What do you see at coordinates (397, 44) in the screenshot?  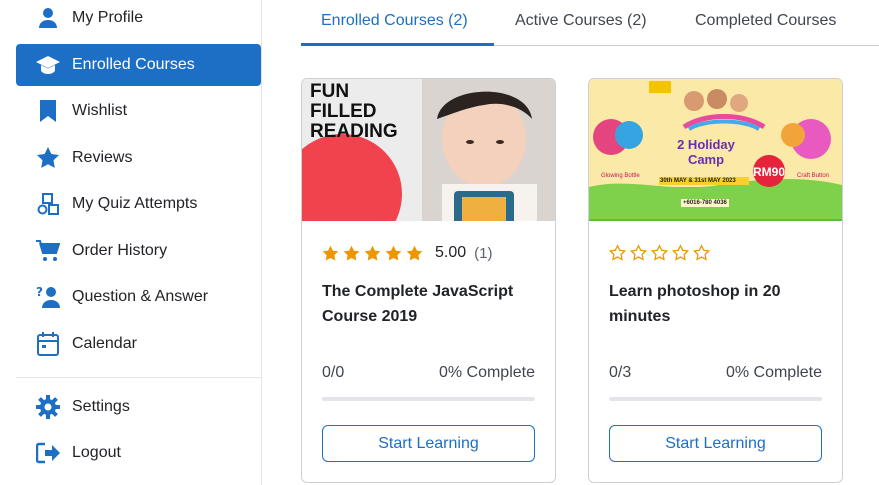 I see `active-tab-indicator` at bounding box center [397, 44].